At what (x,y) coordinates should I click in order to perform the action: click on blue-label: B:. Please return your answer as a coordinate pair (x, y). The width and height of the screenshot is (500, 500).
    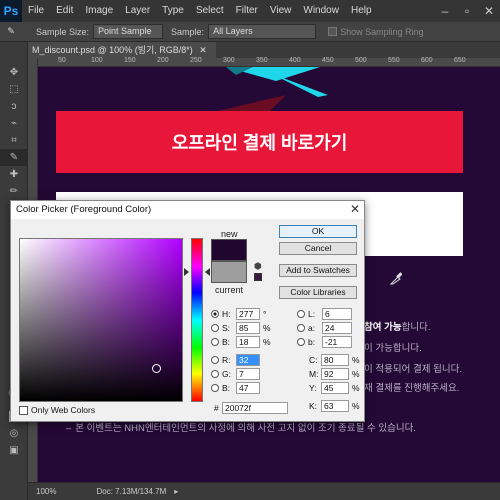
    Looking at the image, I should click on (226, 388).